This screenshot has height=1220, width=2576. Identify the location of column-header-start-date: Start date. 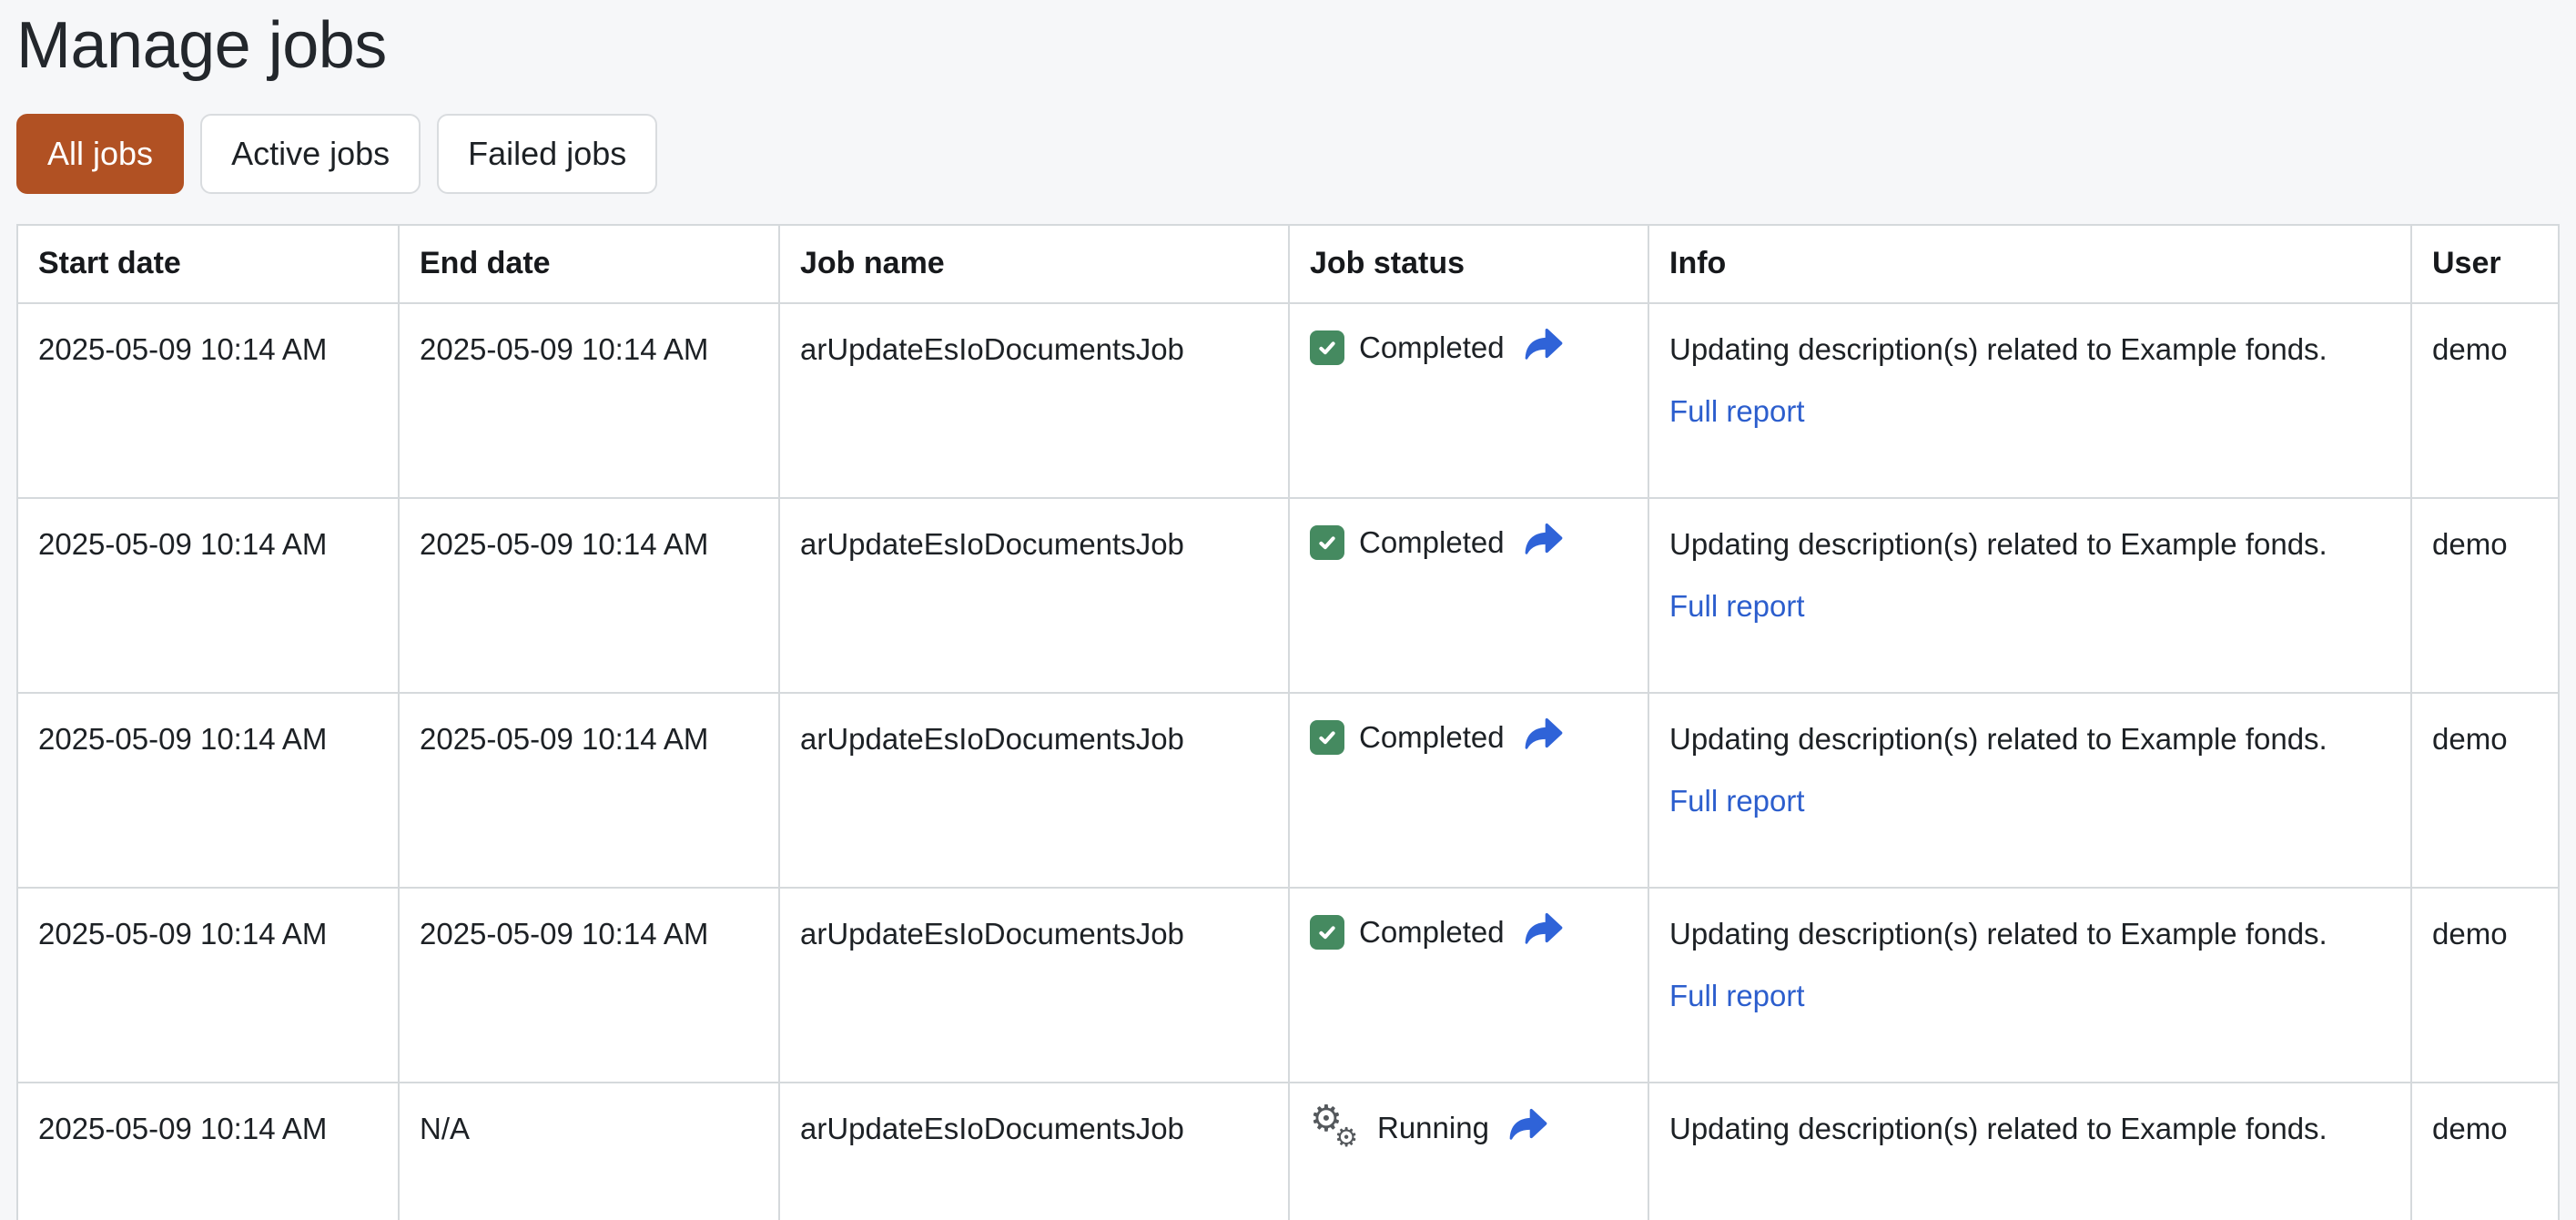
(208, 263).